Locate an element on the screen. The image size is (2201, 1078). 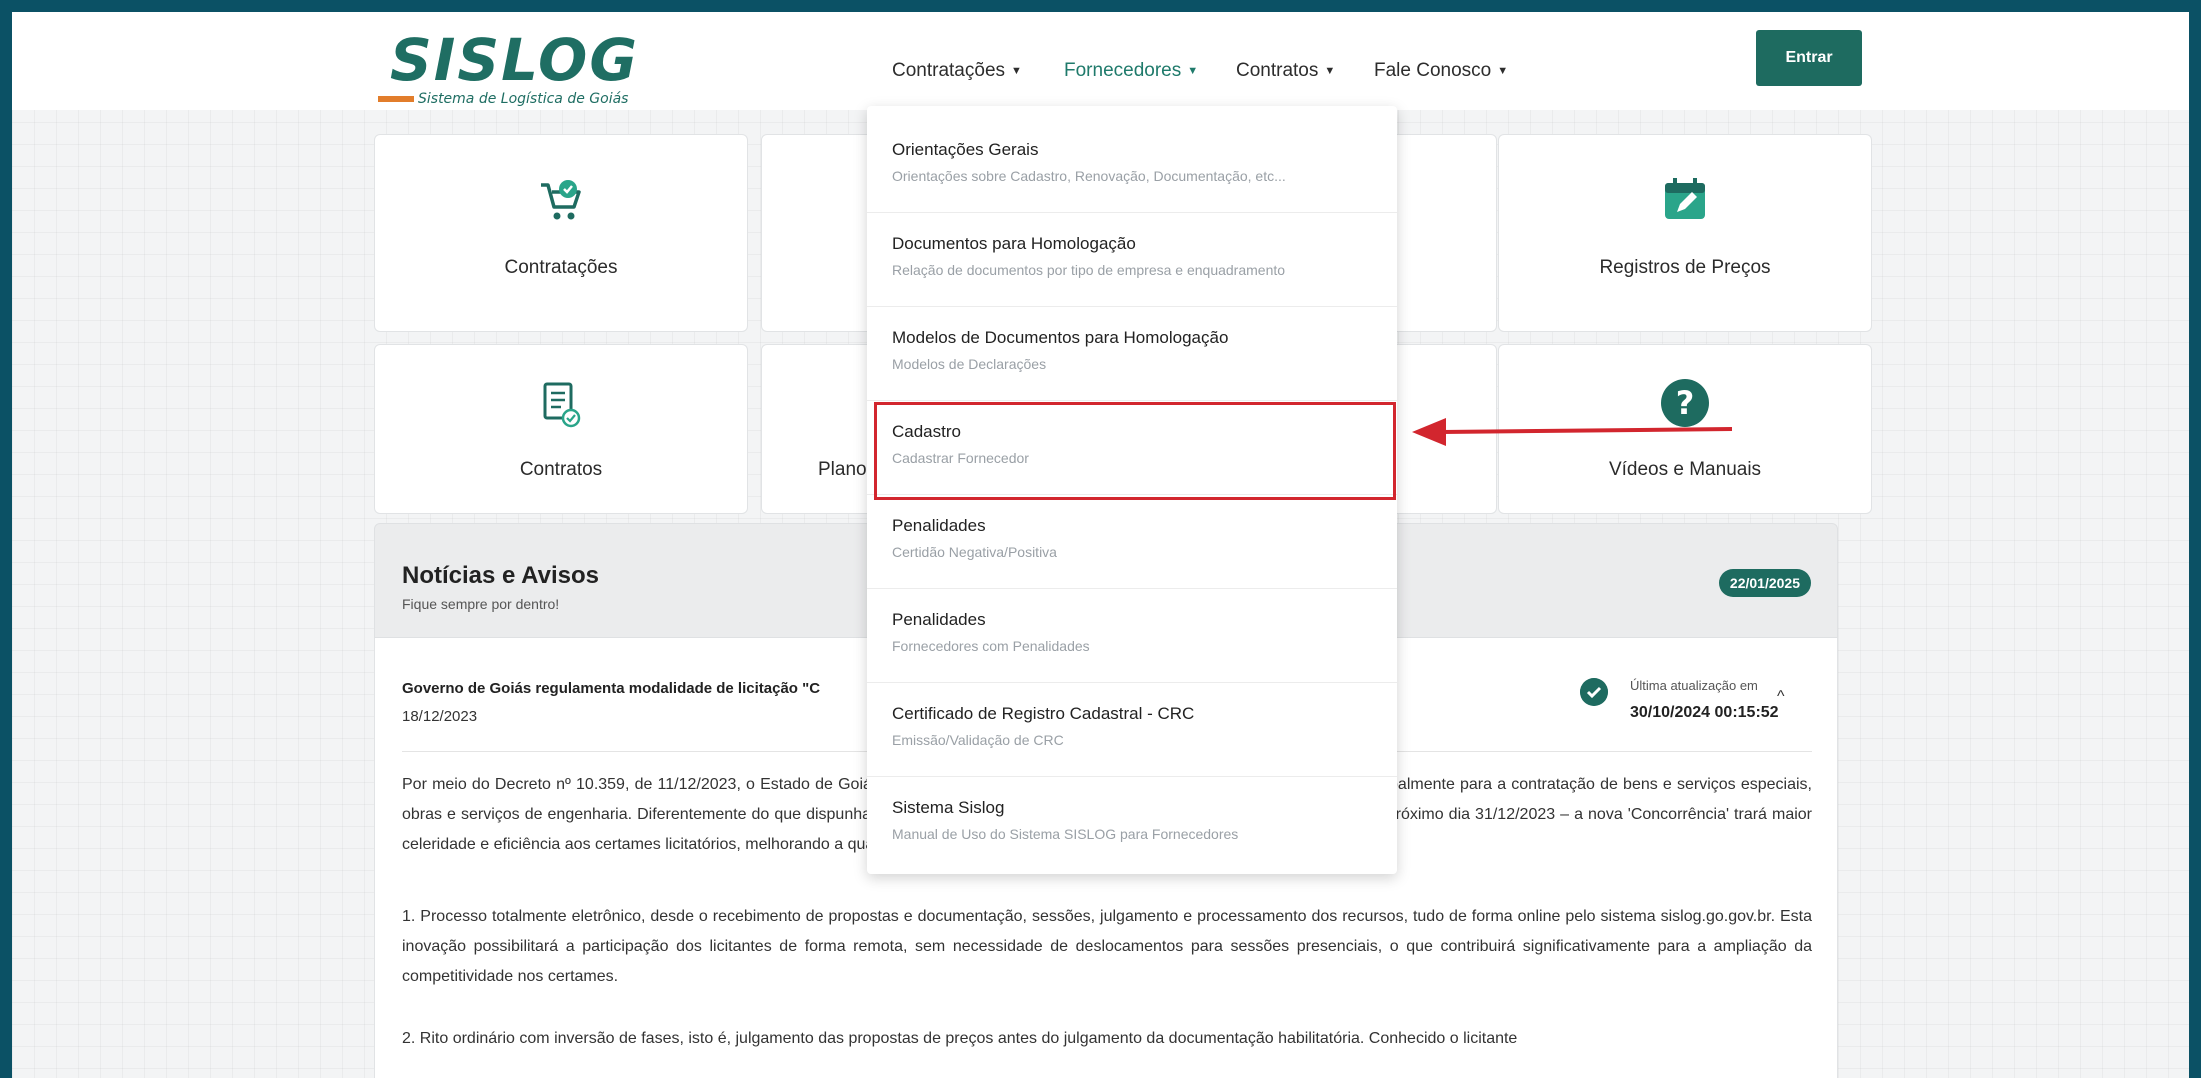
dropdown-item-title: Certificado de Registro Cadastral - CRC is located at coordinates (1043, 713).